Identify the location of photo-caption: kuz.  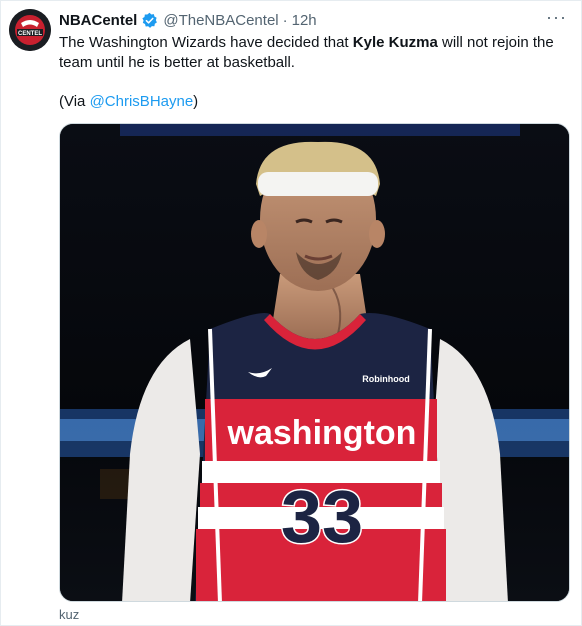
(69, 614).